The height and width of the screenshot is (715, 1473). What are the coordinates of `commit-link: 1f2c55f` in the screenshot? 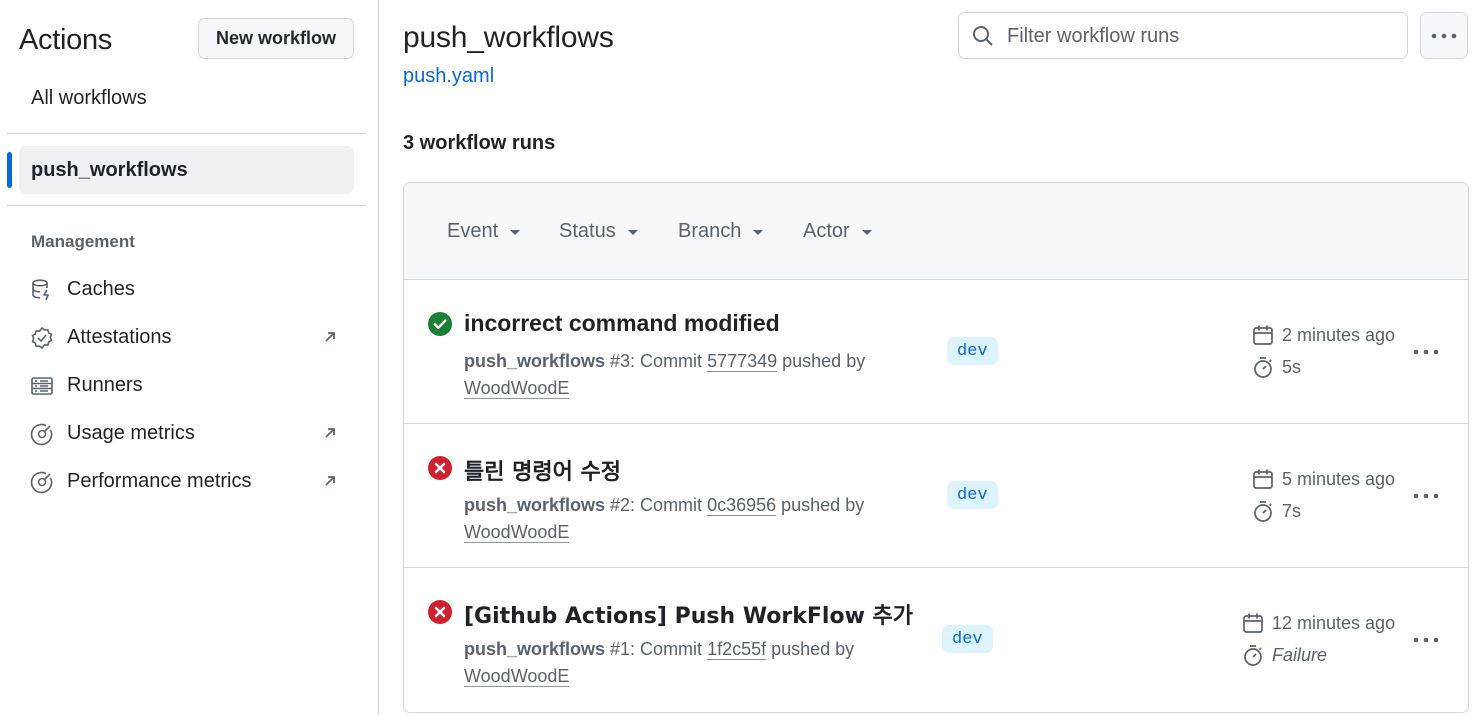 It's located at (736, 649).